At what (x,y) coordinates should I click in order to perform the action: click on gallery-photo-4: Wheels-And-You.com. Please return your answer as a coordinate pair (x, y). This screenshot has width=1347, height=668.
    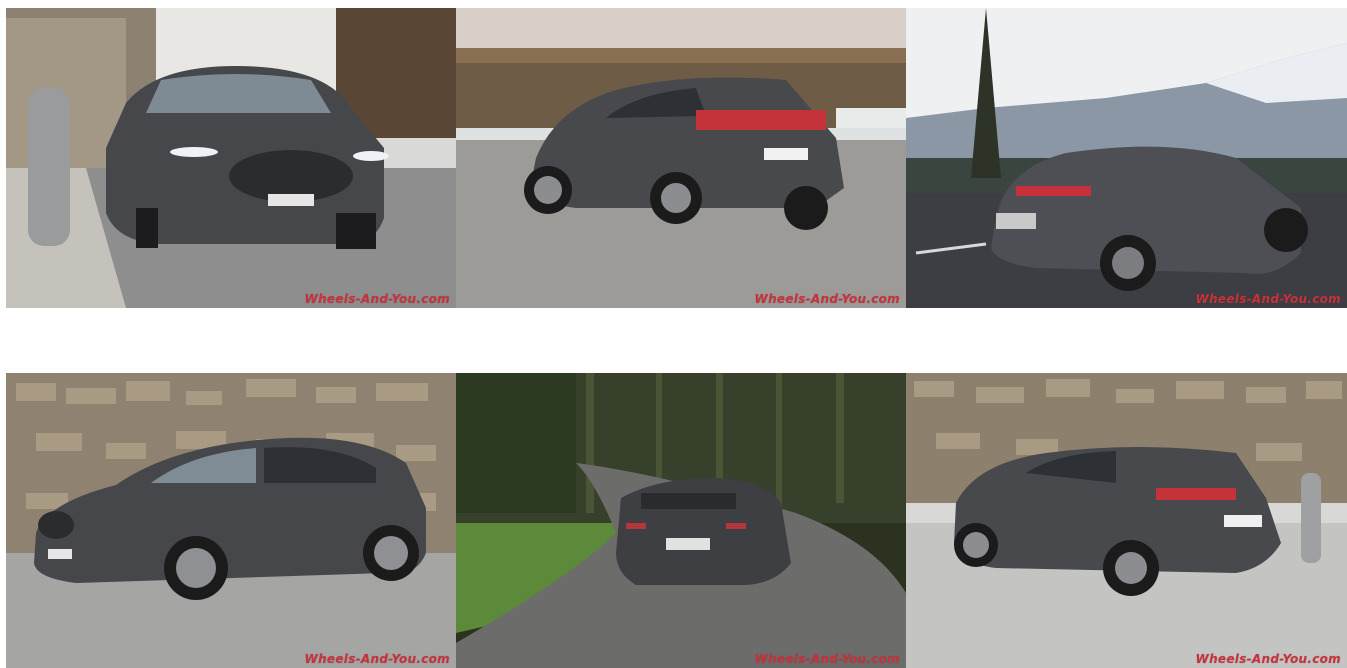
    Looking at the image, I should click on (231, 520).